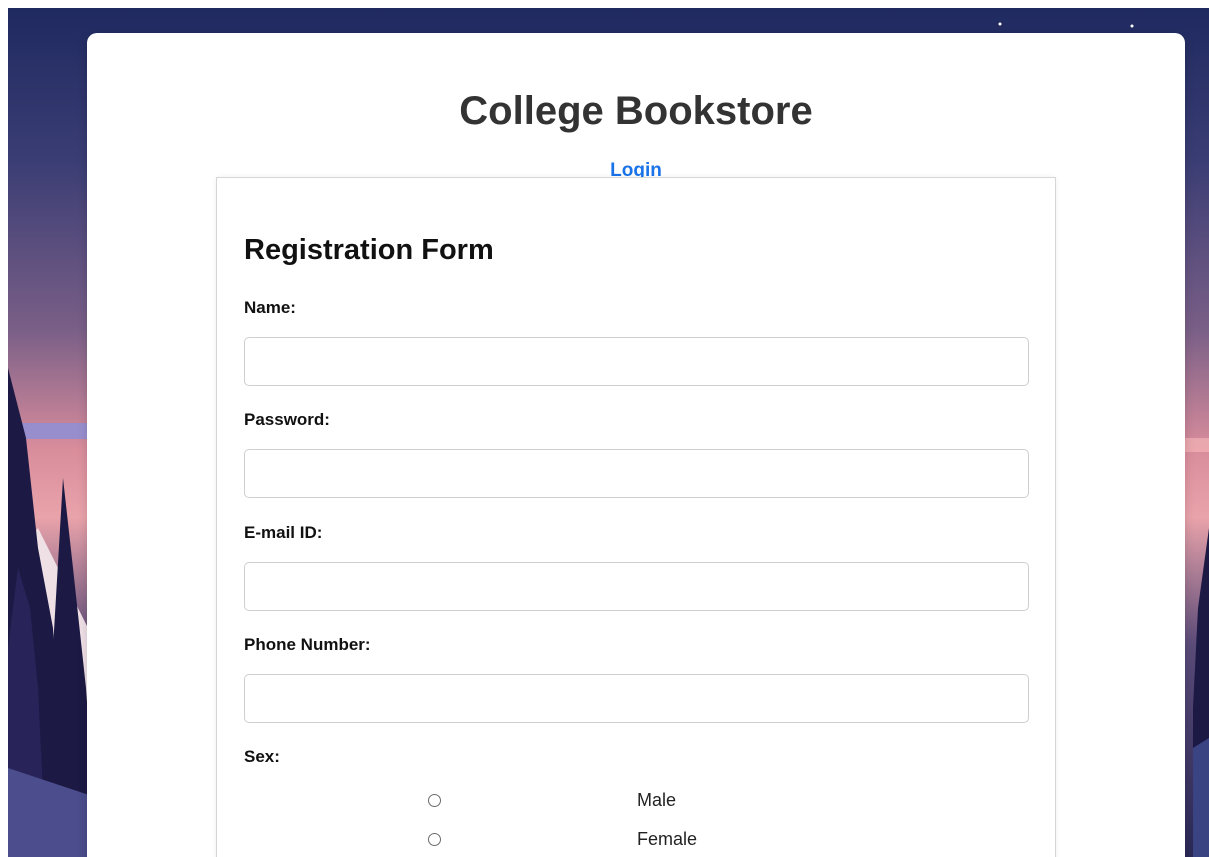 This screenshot has height=857, width=1209. What do you see at coordinates (434, 800) in the screenshot?
I see `male-radio` at bounding box center [434, 800].